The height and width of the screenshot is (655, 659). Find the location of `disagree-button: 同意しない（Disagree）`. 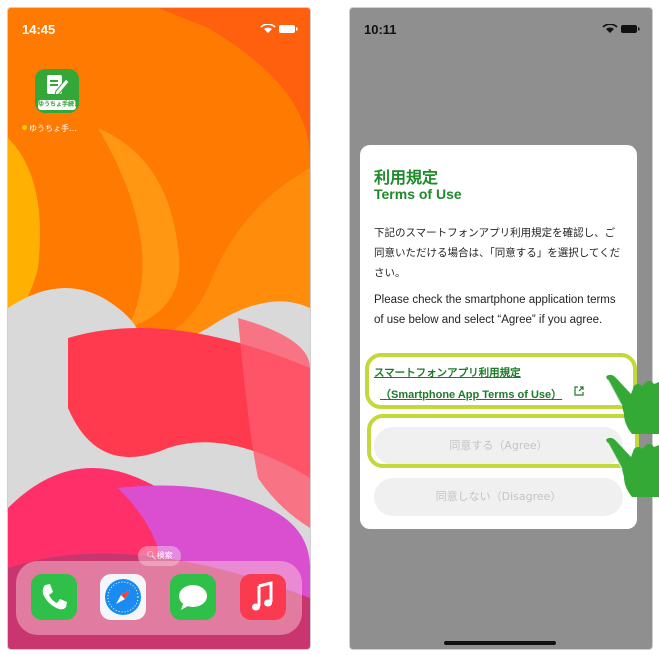

disagree-button: 同意しない（Disagree） is located at coordinates (498, 497).